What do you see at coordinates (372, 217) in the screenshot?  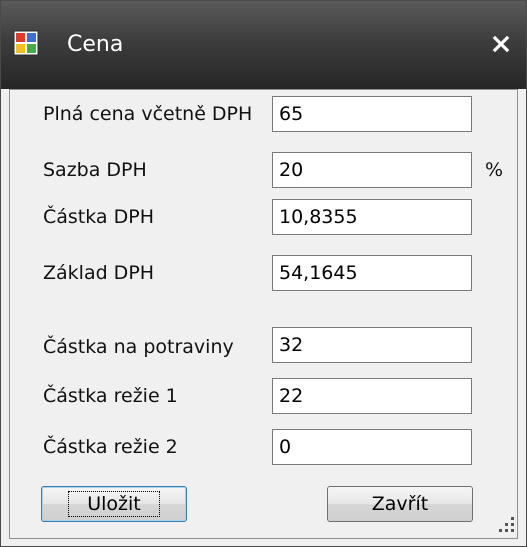 I see `vat-amount-input` at bounding box center [372, 217].